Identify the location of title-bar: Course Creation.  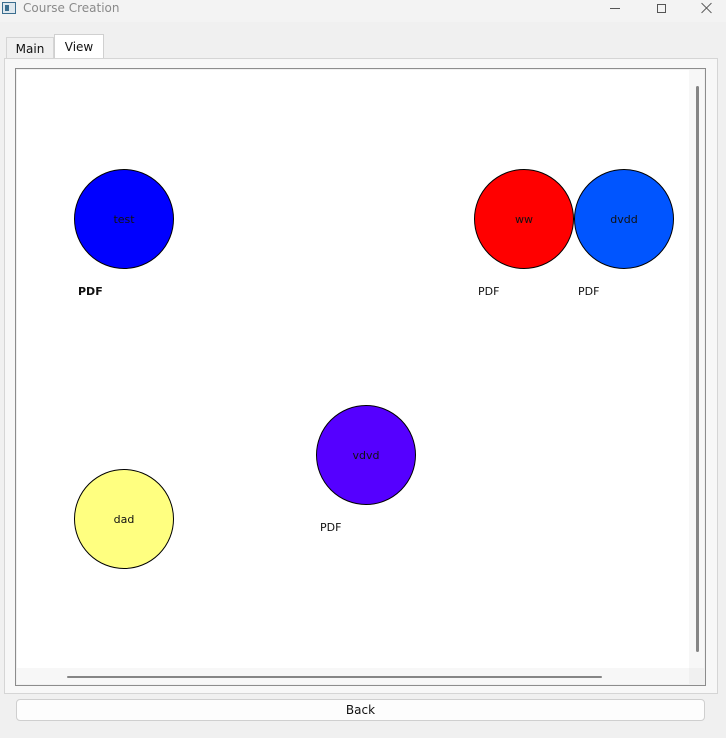
(363, 11).